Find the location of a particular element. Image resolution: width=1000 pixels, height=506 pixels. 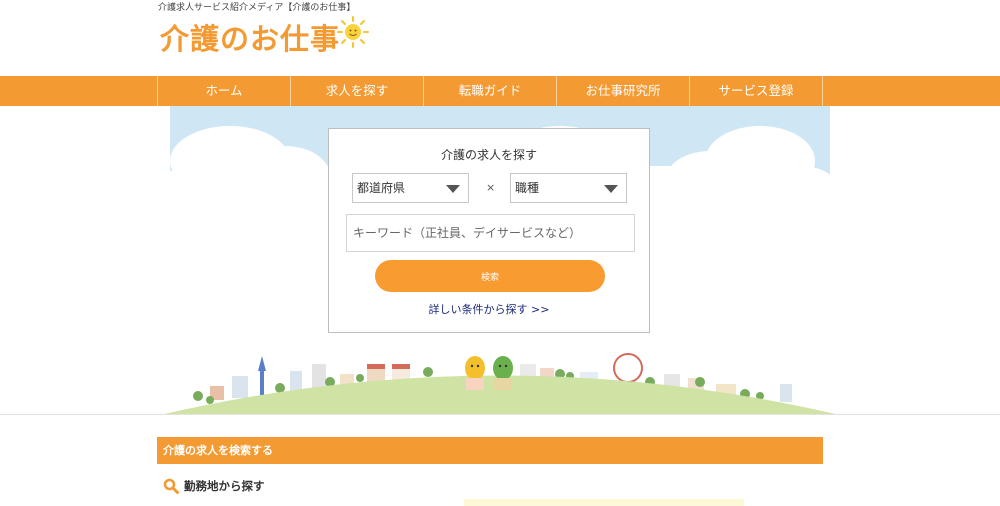

prefecture-select-value: 都道府県 is located at coordinates (381, 188).